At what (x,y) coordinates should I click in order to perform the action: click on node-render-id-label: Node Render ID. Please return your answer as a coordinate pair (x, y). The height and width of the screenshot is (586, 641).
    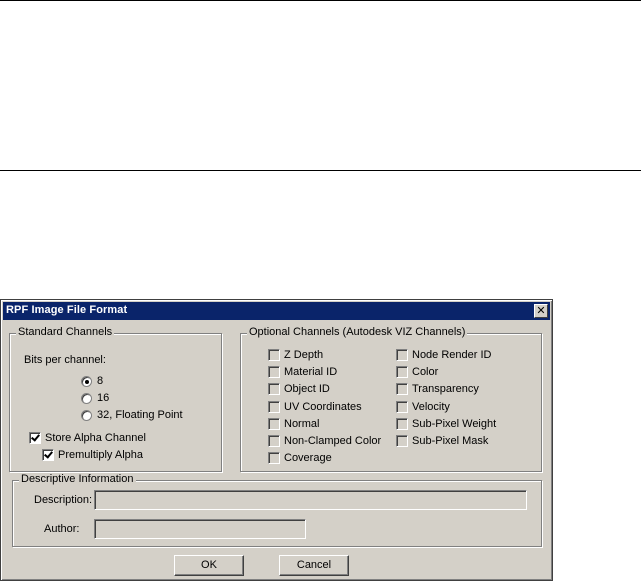
    Looking at the image, I should click on (452, 355).